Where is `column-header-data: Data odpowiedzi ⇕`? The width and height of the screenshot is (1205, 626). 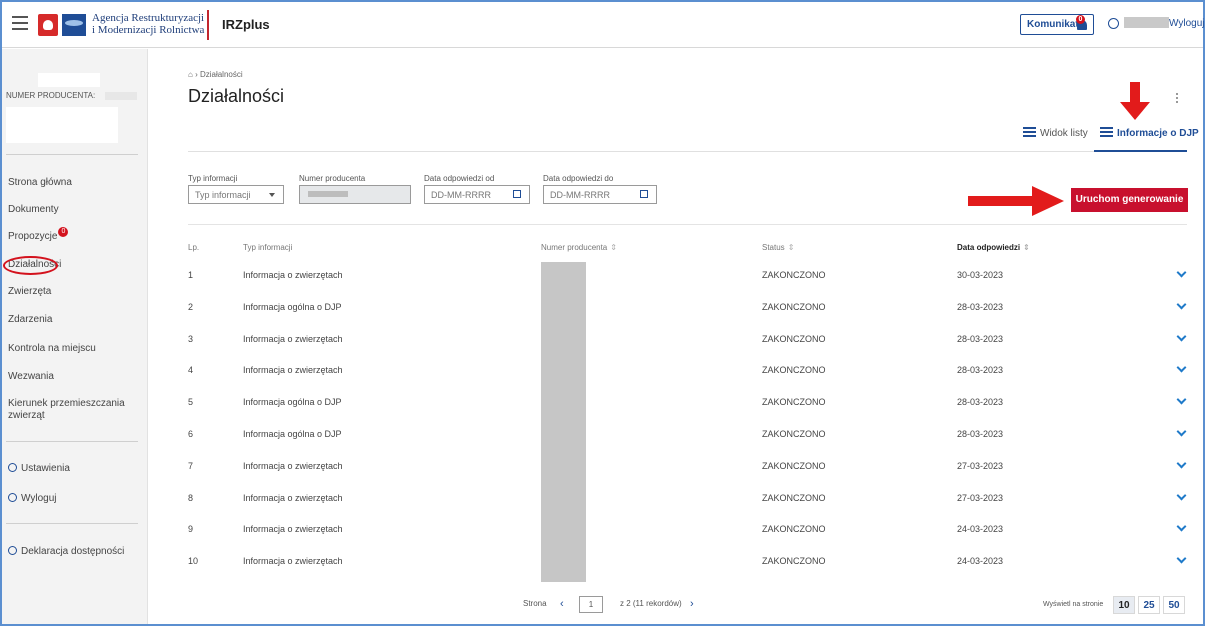 column-header-data: Data odpowiedzi ⇕ is located at coordinates (993, 247).